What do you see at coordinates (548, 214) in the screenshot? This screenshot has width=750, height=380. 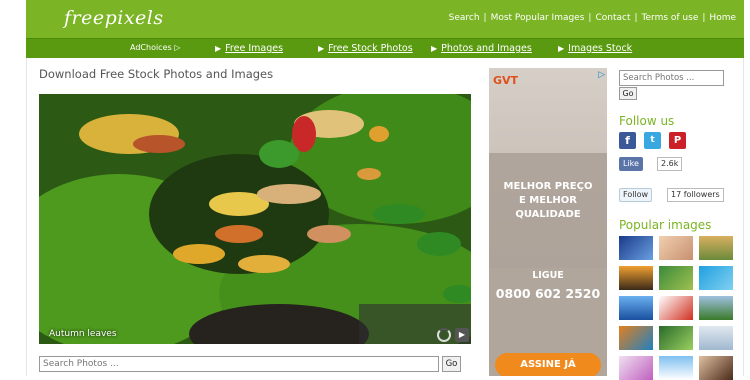 I see `ad-headline-line: QUALIDADE` at bounding box center [548, 214].